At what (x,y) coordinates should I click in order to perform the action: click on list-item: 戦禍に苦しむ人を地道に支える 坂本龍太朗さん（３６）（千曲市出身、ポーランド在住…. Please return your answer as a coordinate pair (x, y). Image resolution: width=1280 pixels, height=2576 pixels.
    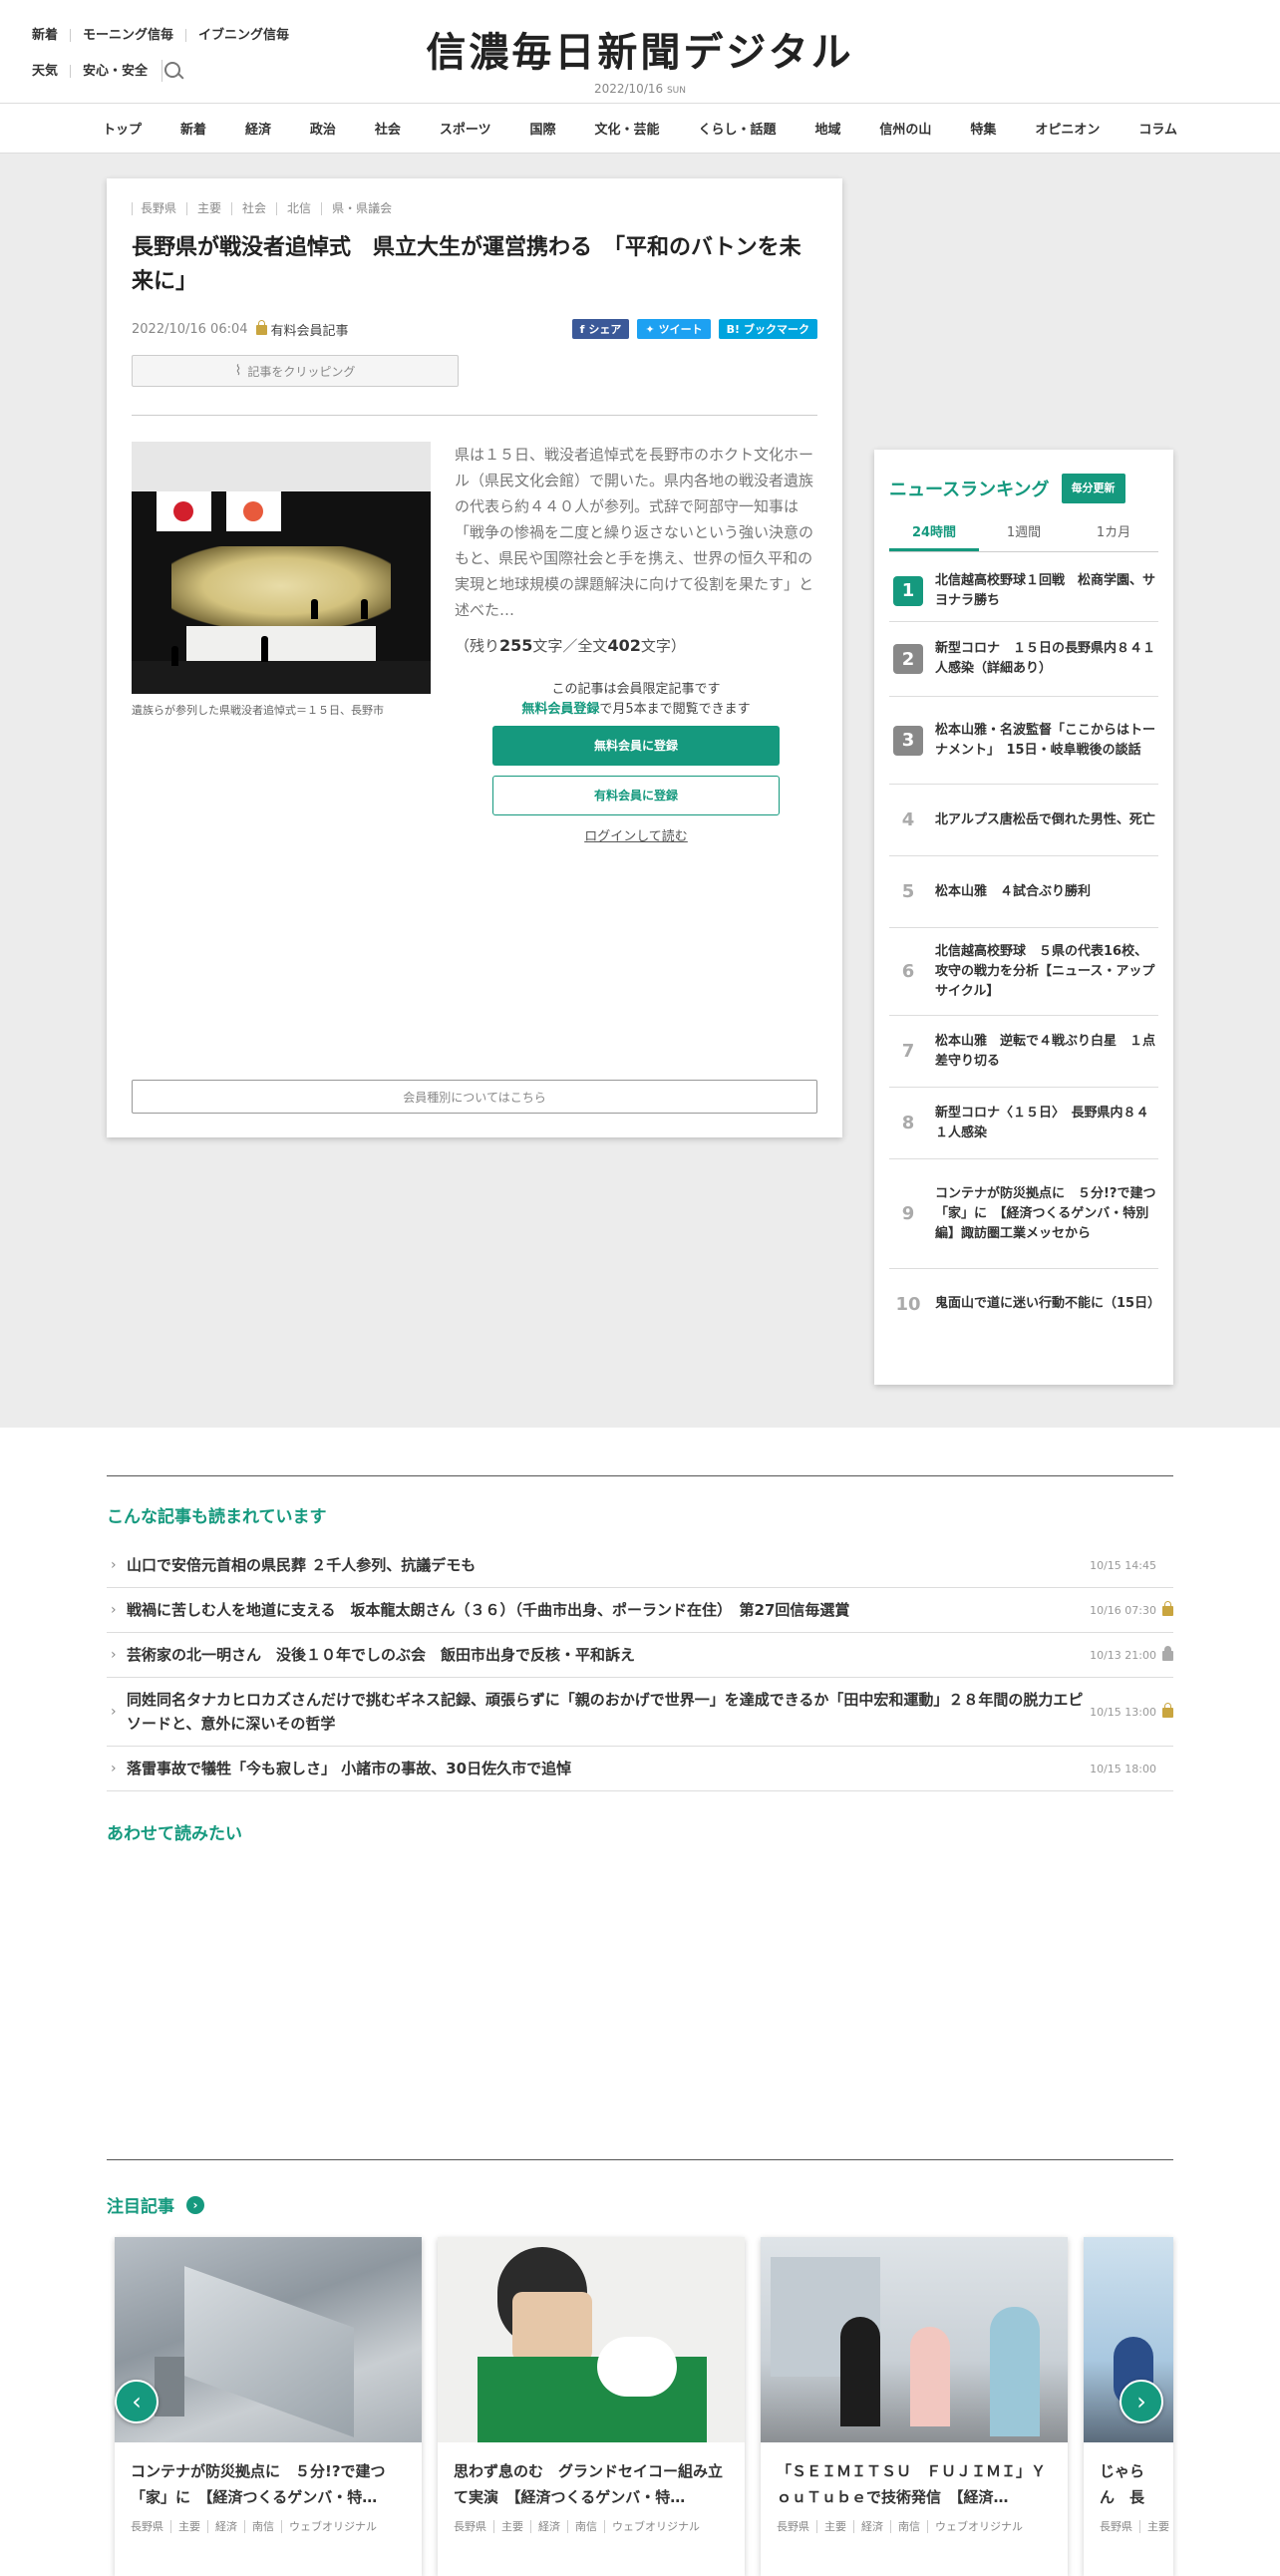
    Looking at the image, I should click on (640, 1610).